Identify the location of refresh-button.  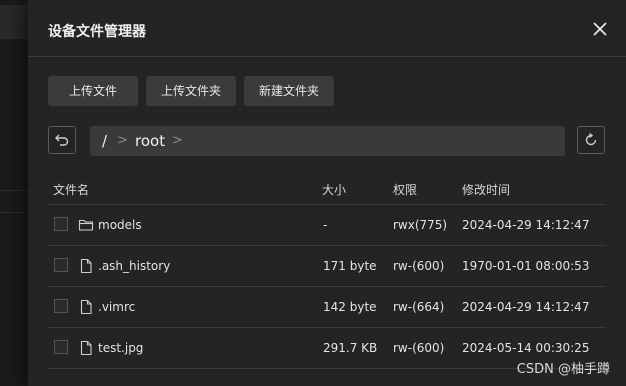
(591, 140).